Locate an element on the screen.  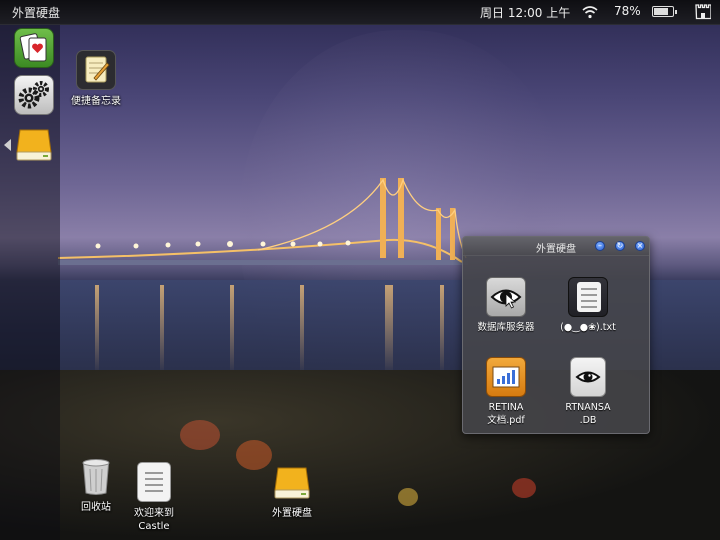
notepad-icon is located at coordinates (96, 70).